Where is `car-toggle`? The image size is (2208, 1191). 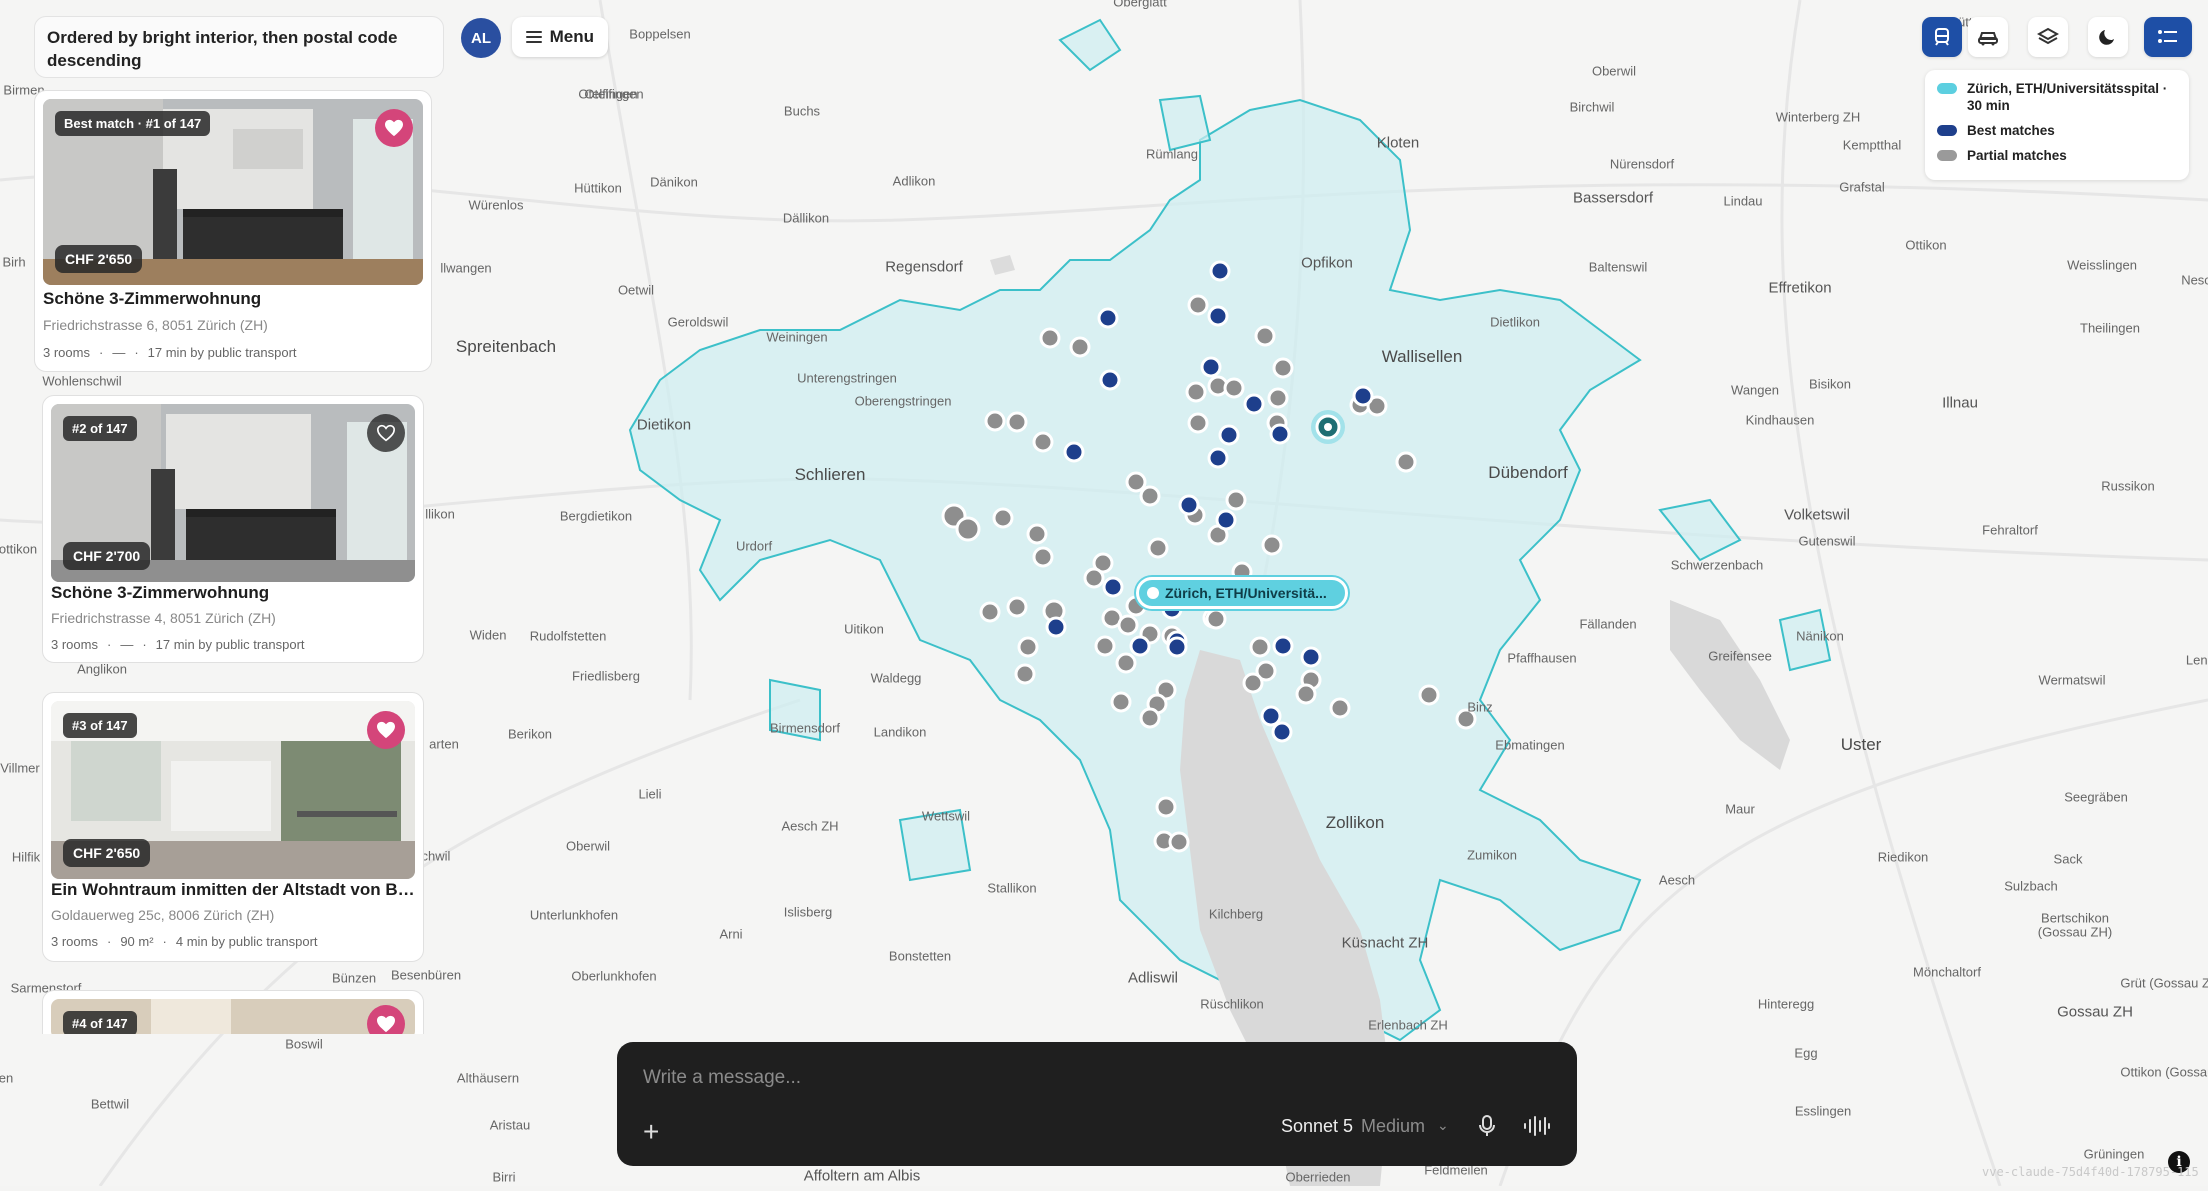 car-toggle is located at coordinates (1988, 37).